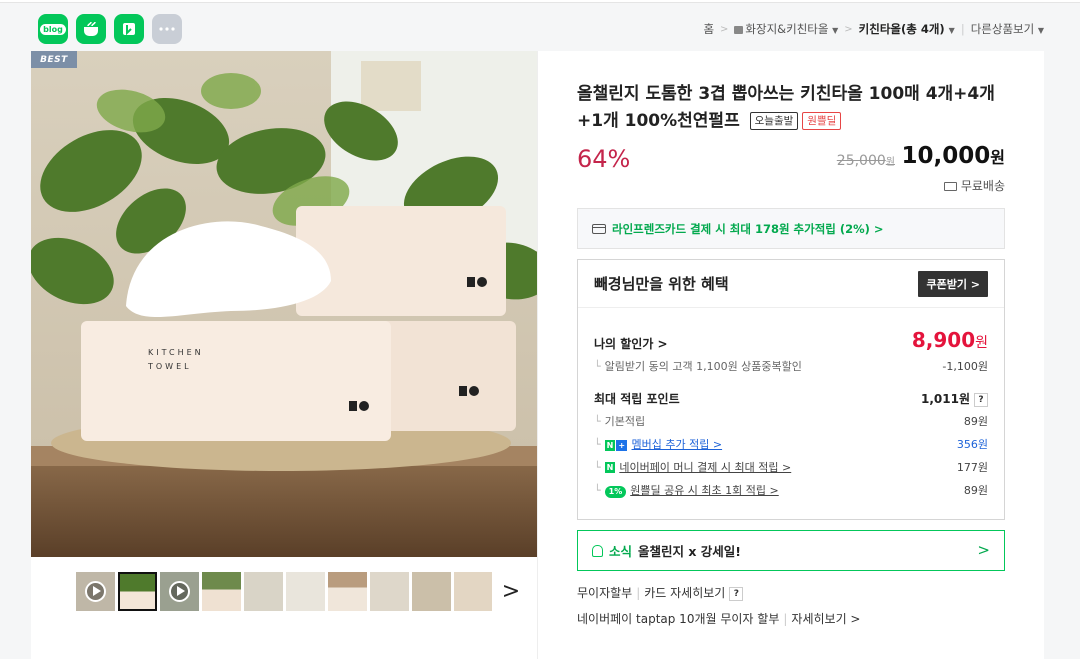  Describe the element at coordinates (176, 352) in the screenshot. I see `package-label: KITCHEN` at that location.